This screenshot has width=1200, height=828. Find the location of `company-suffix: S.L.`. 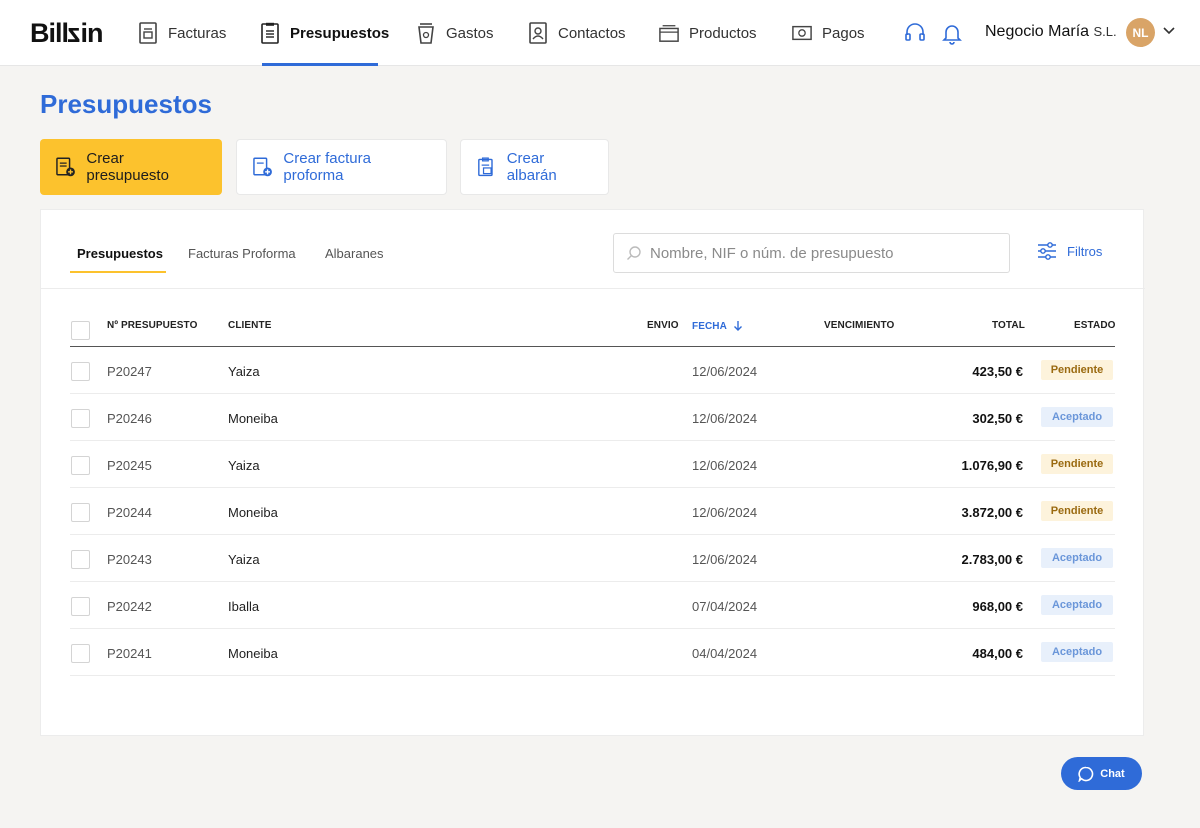

company-suffix: S.L. is located at coordinates (1105, 31).